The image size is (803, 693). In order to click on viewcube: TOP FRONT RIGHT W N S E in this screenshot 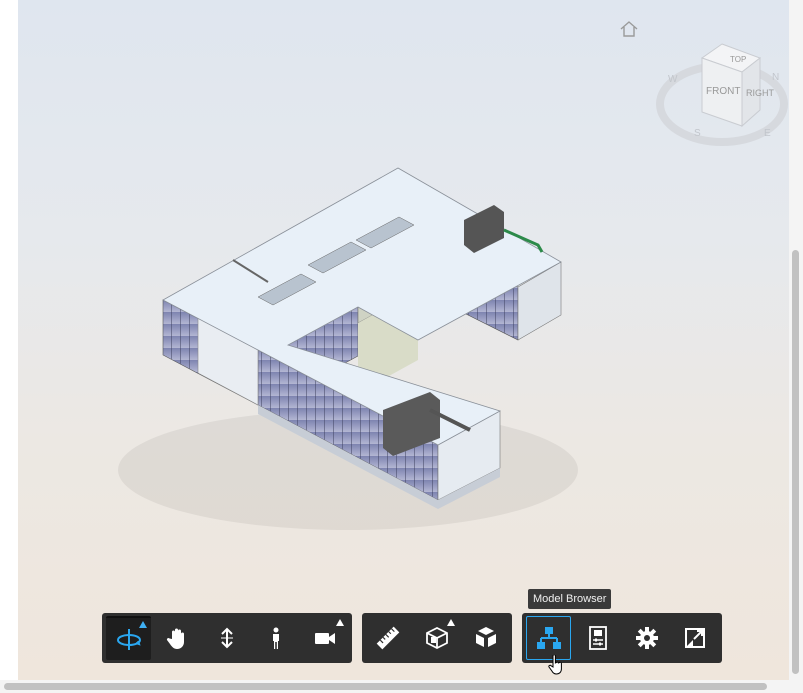, I will do `click(722, 92)`.